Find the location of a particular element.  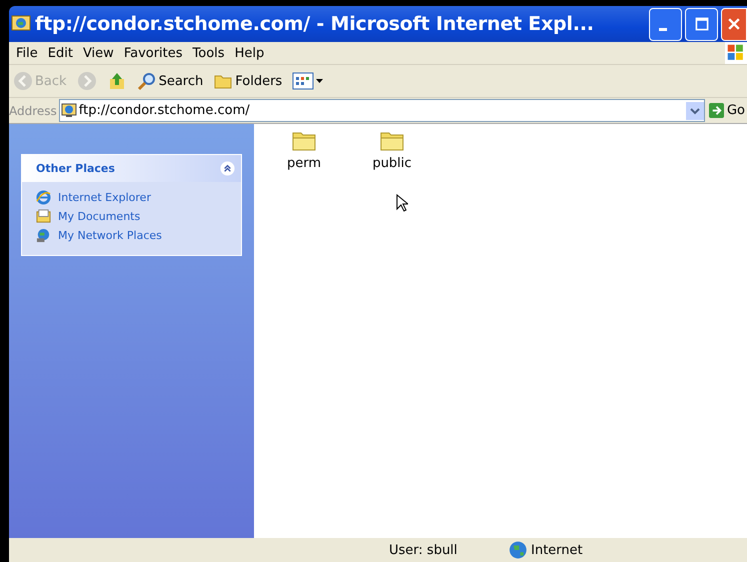

close-button is located at coordinates (734, 24).